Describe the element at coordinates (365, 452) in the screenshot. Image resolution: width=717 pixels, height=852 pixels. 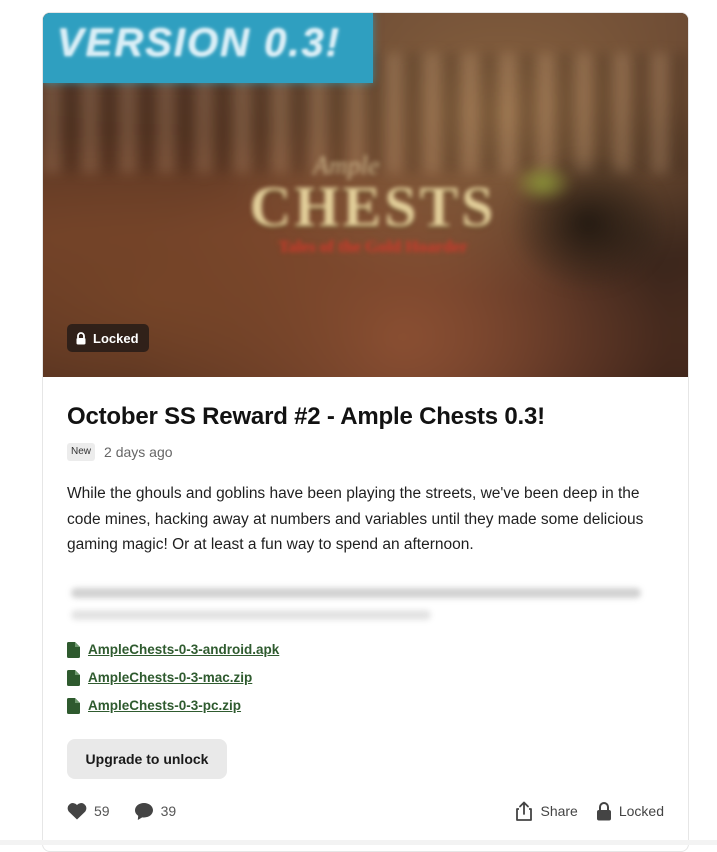
I see `post-meta: New 2 days ago` at that location.